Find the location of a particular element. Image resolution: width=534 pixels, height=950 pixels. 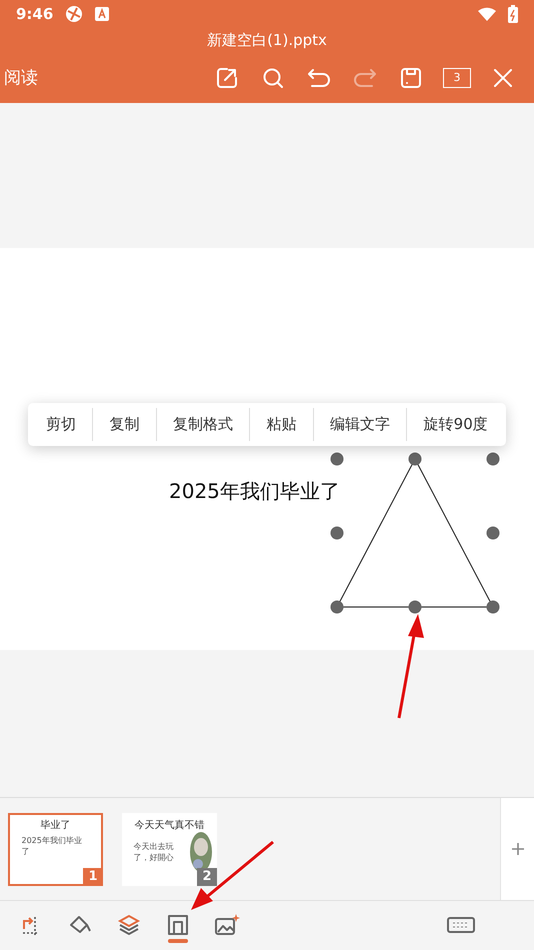

document-title: 新建空白(1).pptx is located at coordinates (267, 40).